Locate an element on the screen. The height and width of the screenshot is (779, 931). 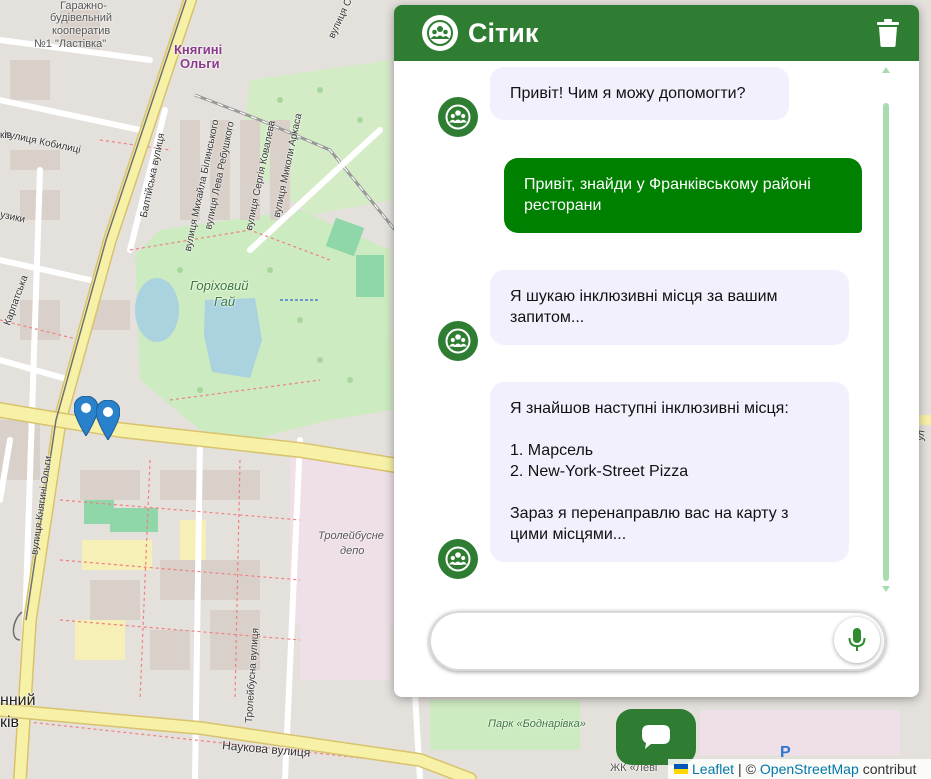
chat-title: Сітик is located at coordinates (503, 32).